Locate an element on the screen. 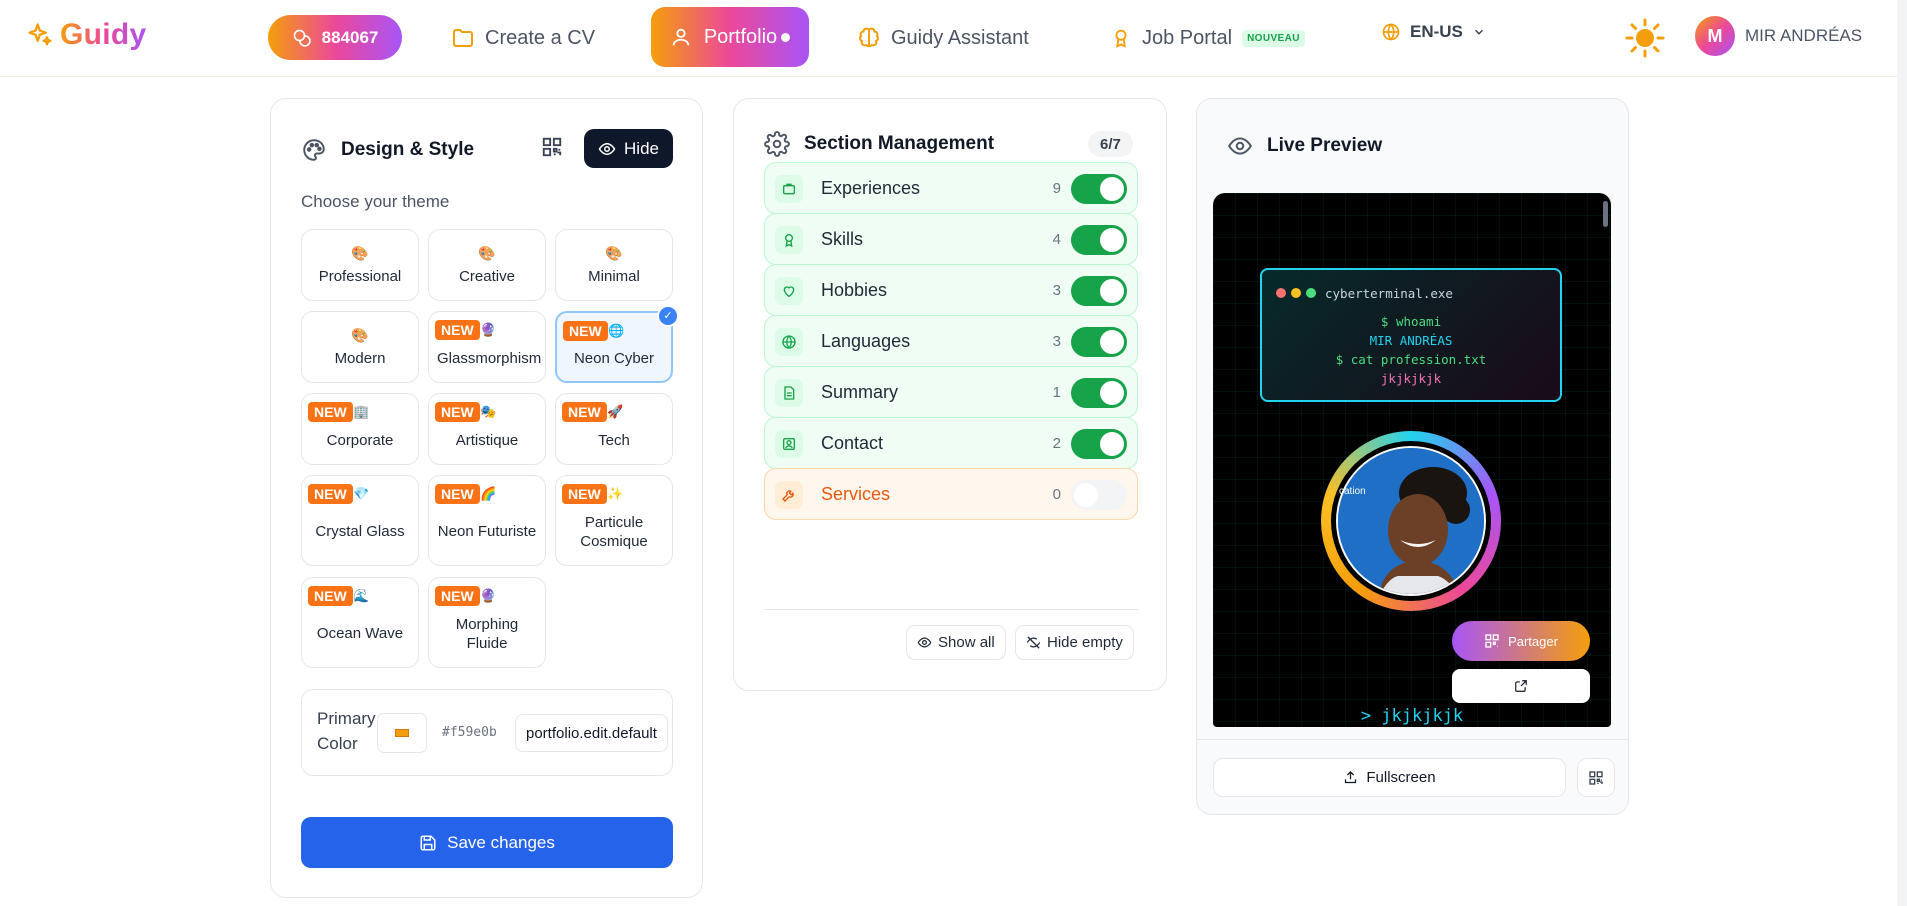 The image size is (1907, 906). live-preview-header: Live Preview is located at coordinates (1304, 146).